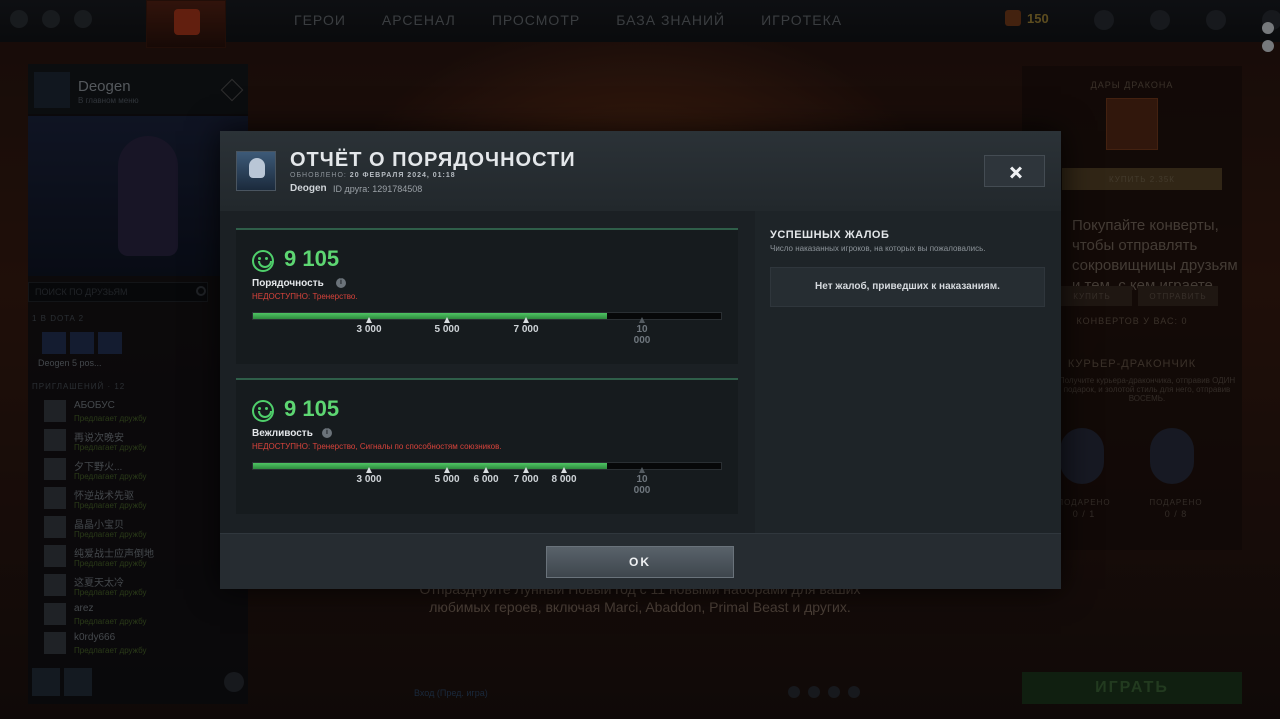 The image size is (1280, 719). I want to click on close-button, so click(1014, 171).